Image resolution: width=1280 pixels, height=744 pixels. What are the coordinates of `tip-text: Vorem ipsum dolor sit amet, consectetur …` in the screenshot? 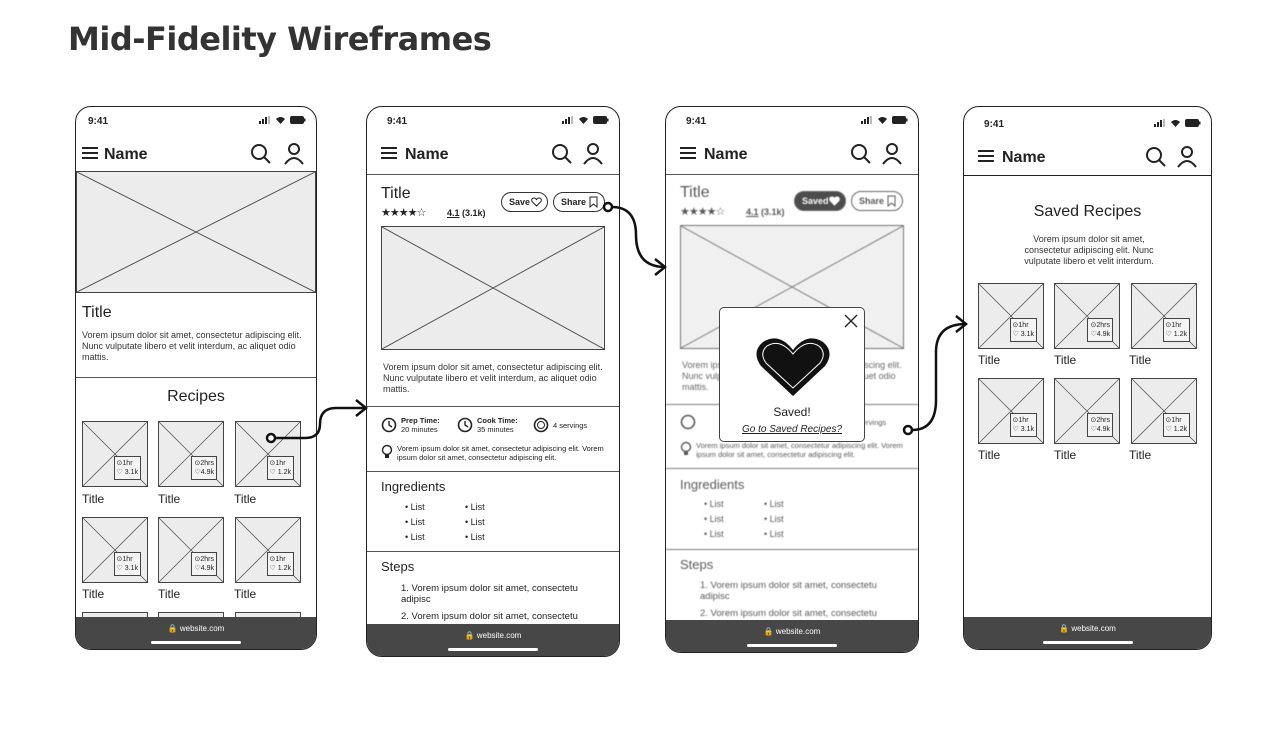 It's located at (799, 450).